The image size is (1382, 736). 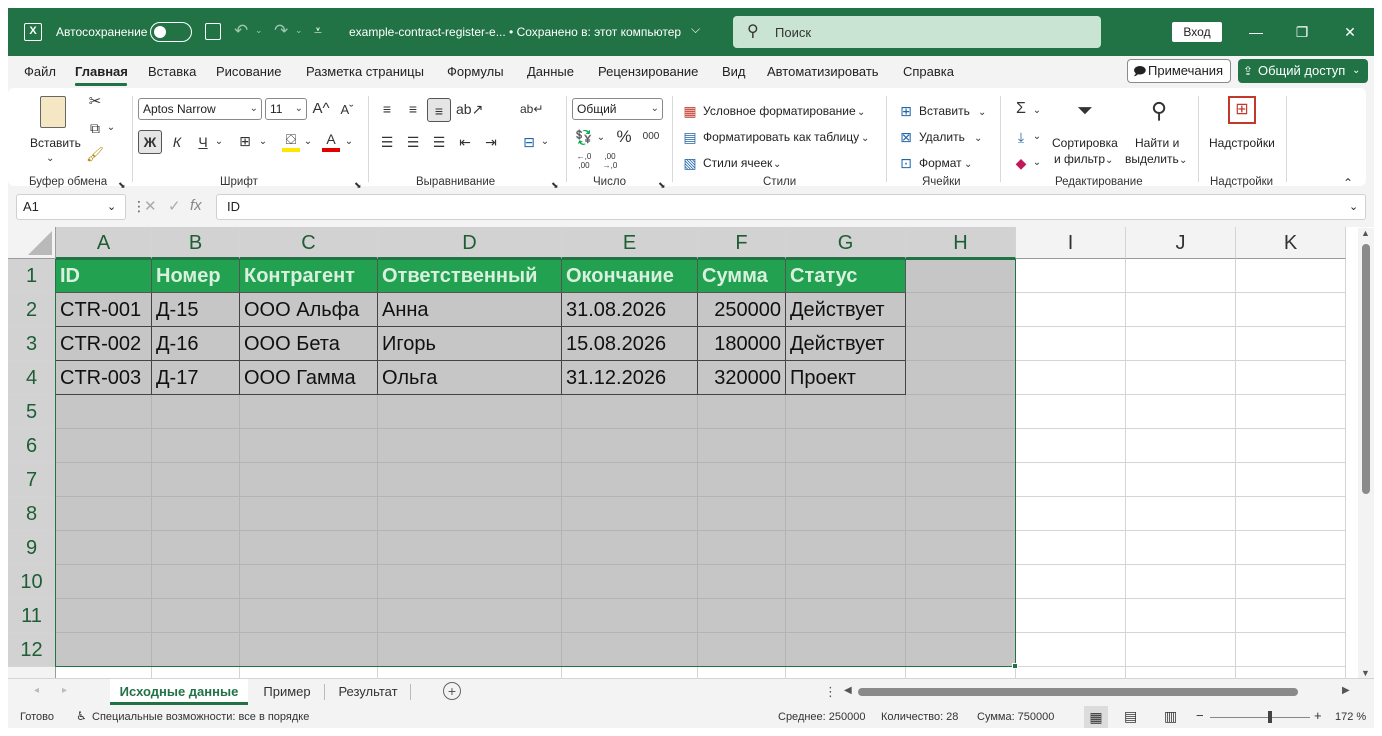 What do you see at coordinates (742, 616) in the screenshot?
I see `cell-f11` at bounding box center [742, 616].